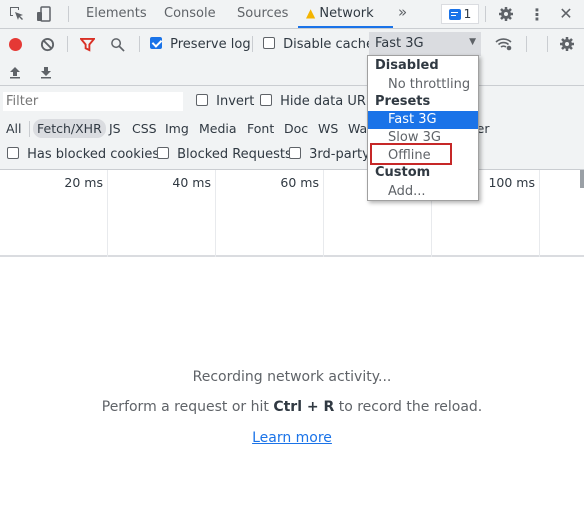  I want to click on throttling-select: Fast 3G ▼, so click(425, 44).